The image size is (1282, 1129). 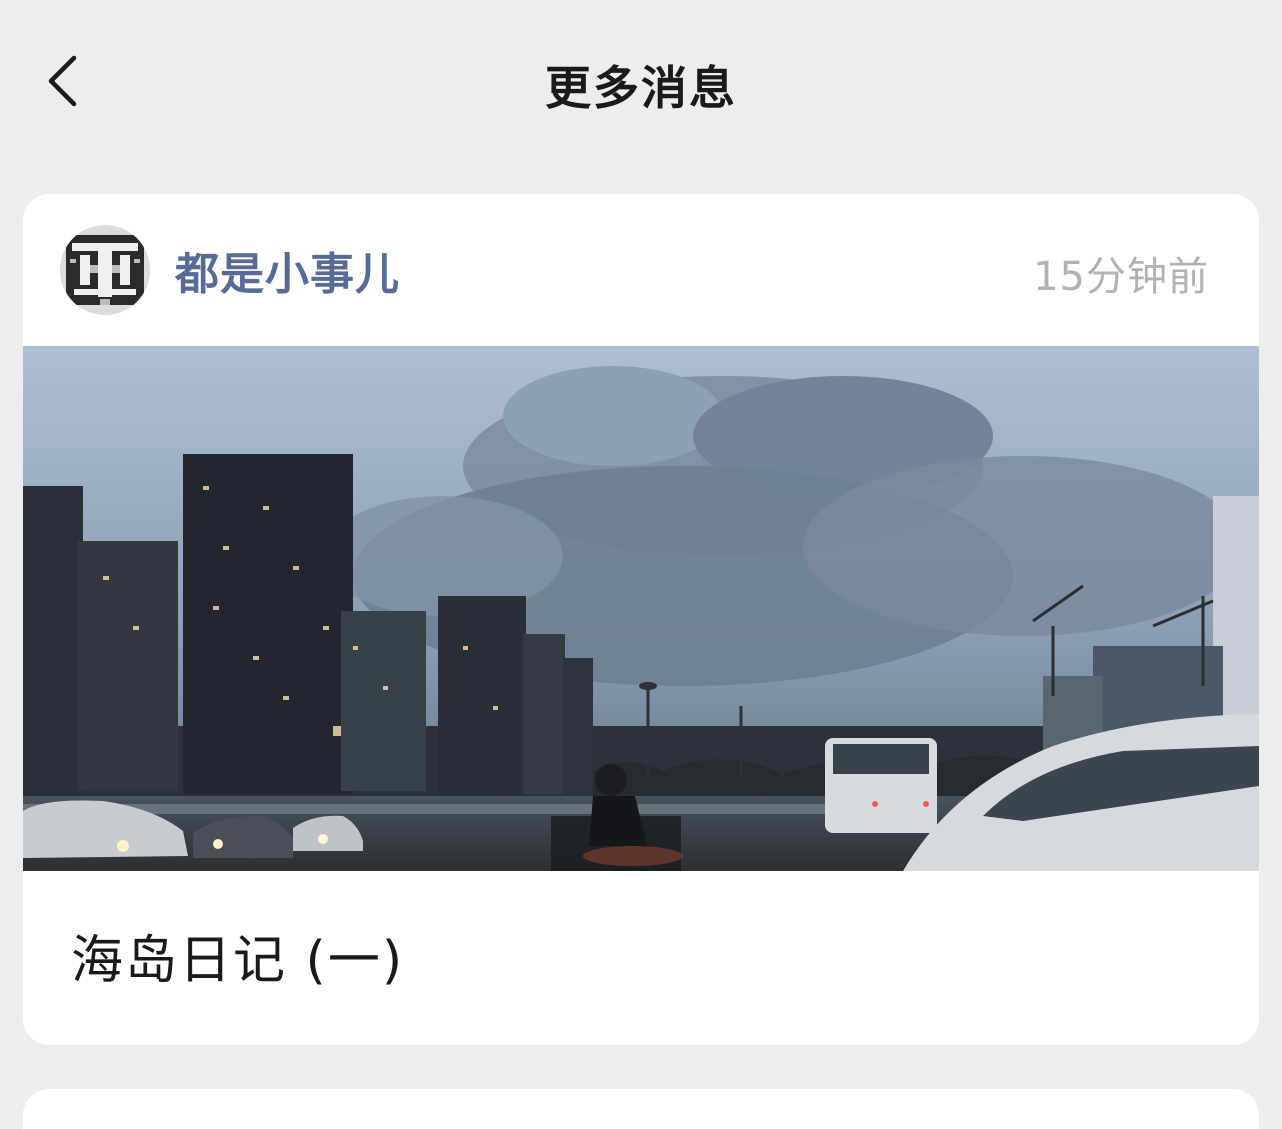 I want to click on message-header: 都是小事儿 15分钟前, so click(x=641, y=270).